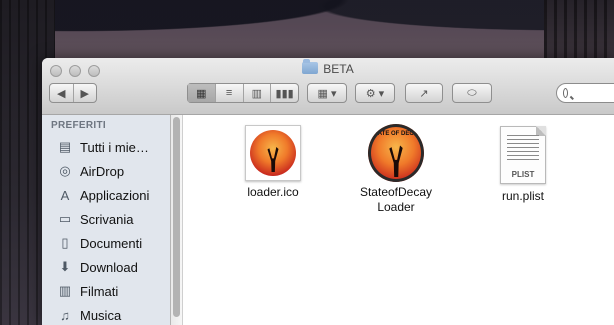 The image size is (614, 325). I want to click on sidebar-item-label: Filmati, so click(99, 291).